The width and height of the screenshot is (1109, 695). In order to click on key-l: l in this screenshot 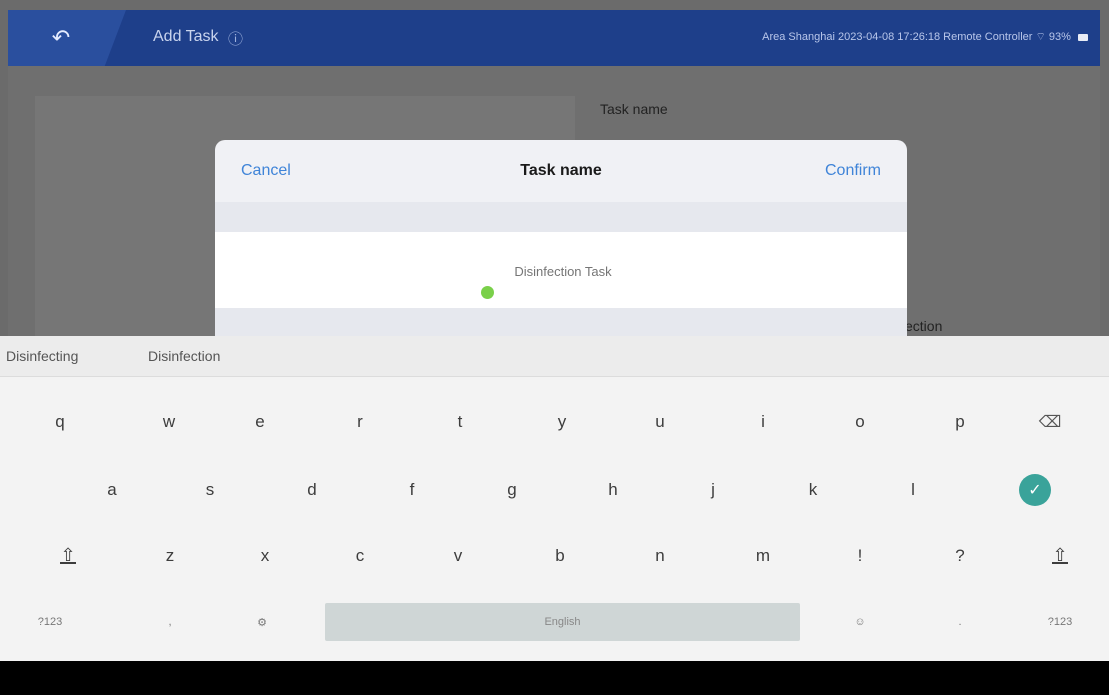, I will do `click(913, 490)`.